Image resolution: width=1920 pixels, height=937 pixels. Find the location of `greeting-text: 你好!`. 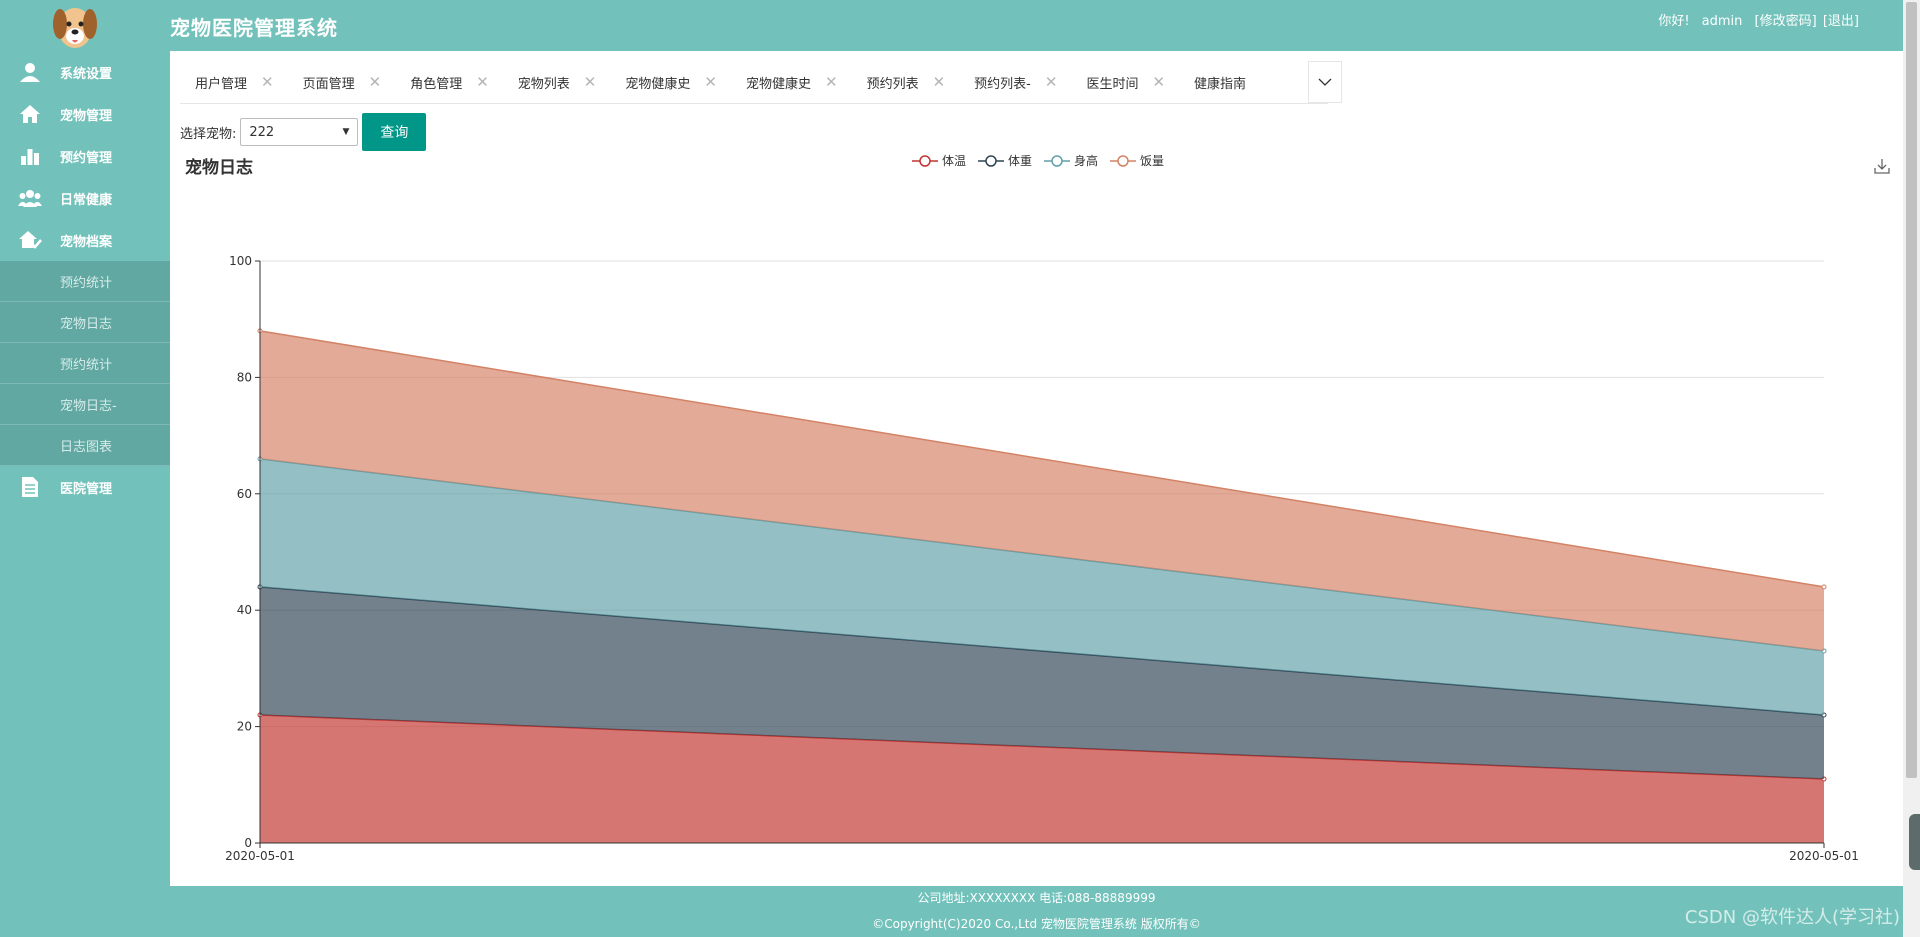

greeting-text: 你好! is located at coordinates (1674, 21).